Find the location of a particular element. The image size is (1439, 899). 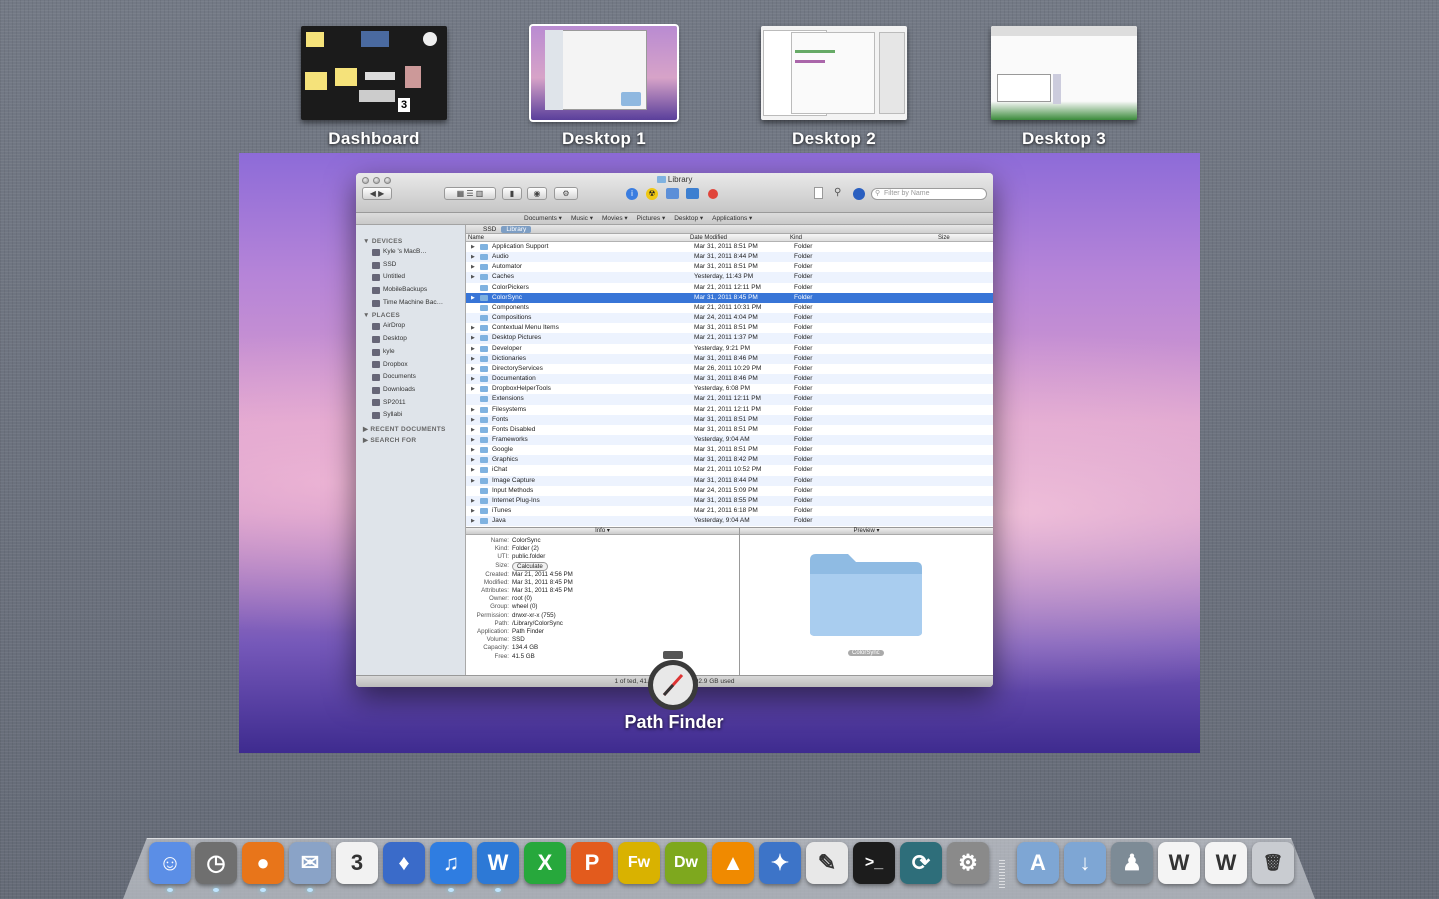

downloads-folder-icon: ↓ is located at coordinates (1085, 863).